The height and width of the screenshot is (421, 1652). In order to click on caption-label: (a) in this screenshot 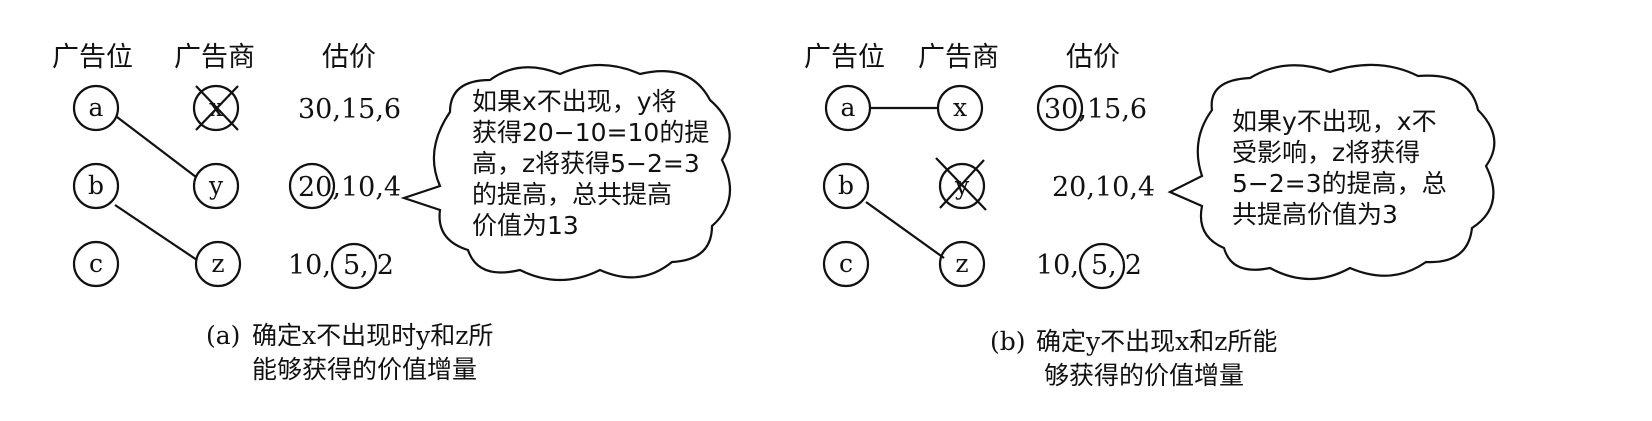, I will do `click(223, 335)`.